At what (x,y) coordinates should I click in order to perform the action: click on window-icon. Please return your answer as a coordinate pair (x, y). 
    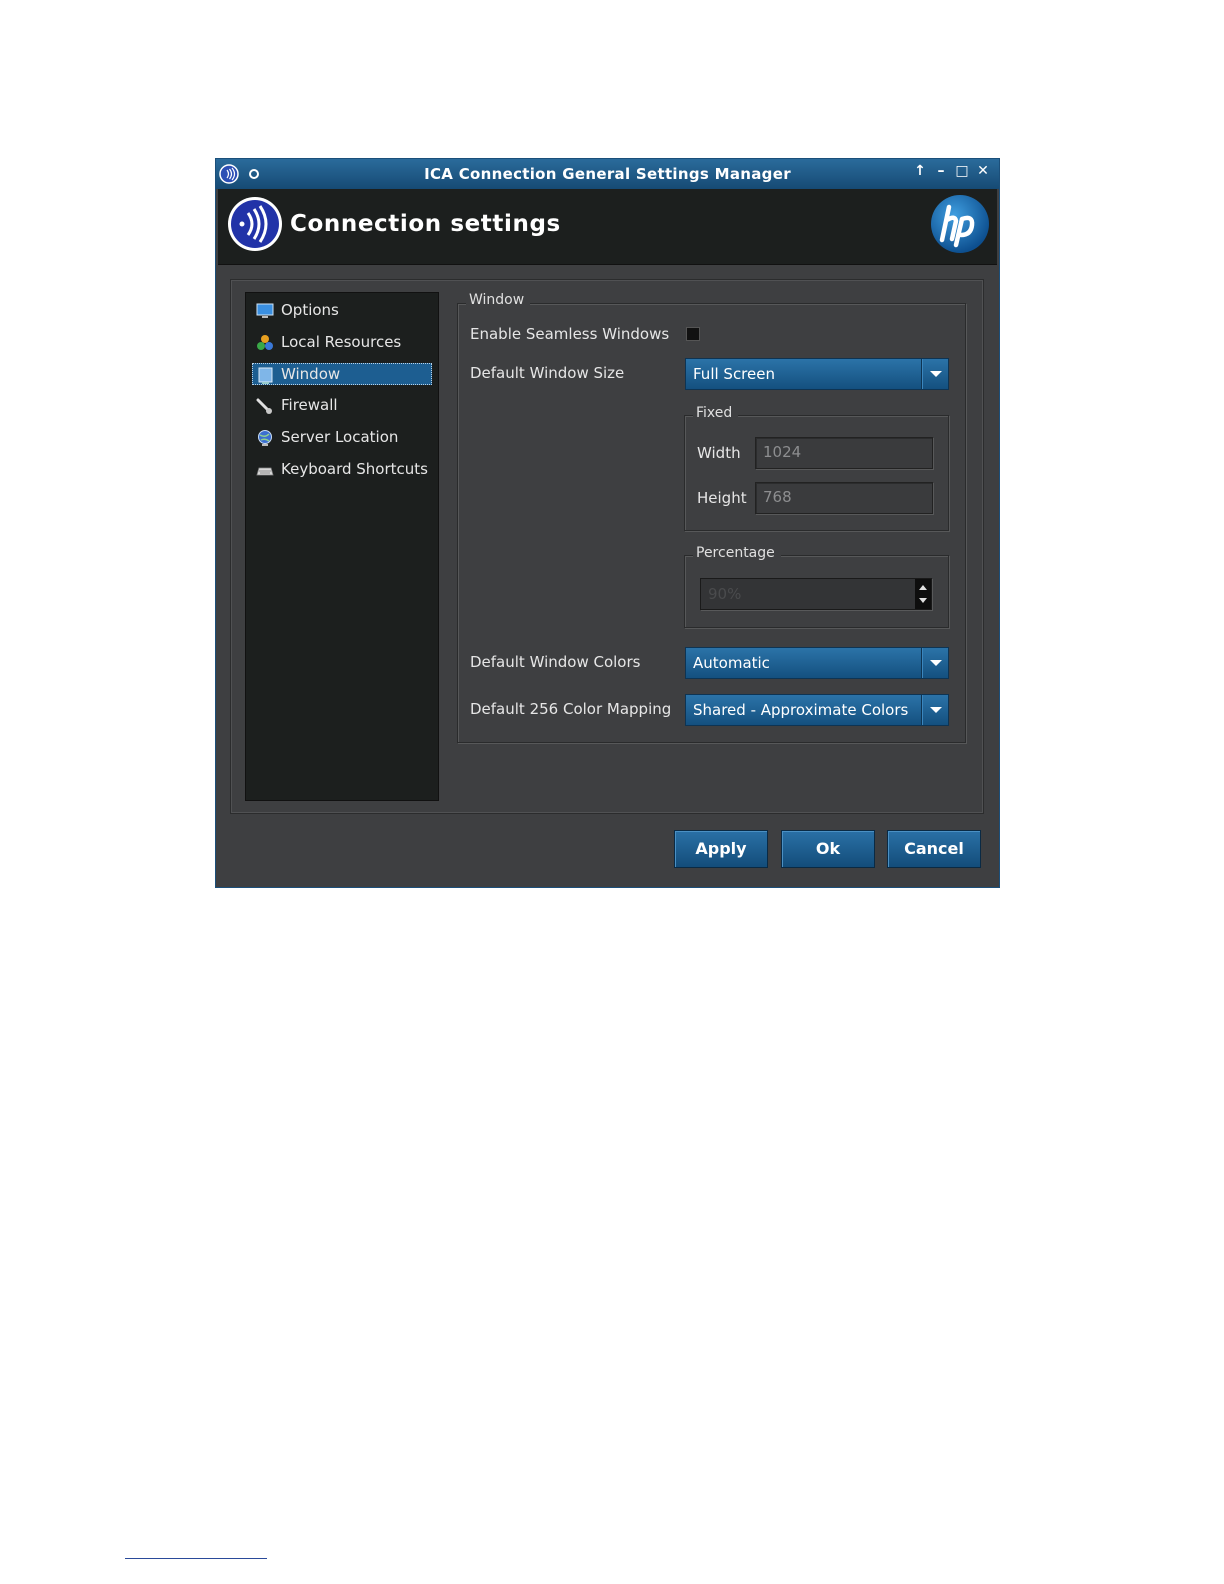
    Looking at the image, I should click on (265, 375).